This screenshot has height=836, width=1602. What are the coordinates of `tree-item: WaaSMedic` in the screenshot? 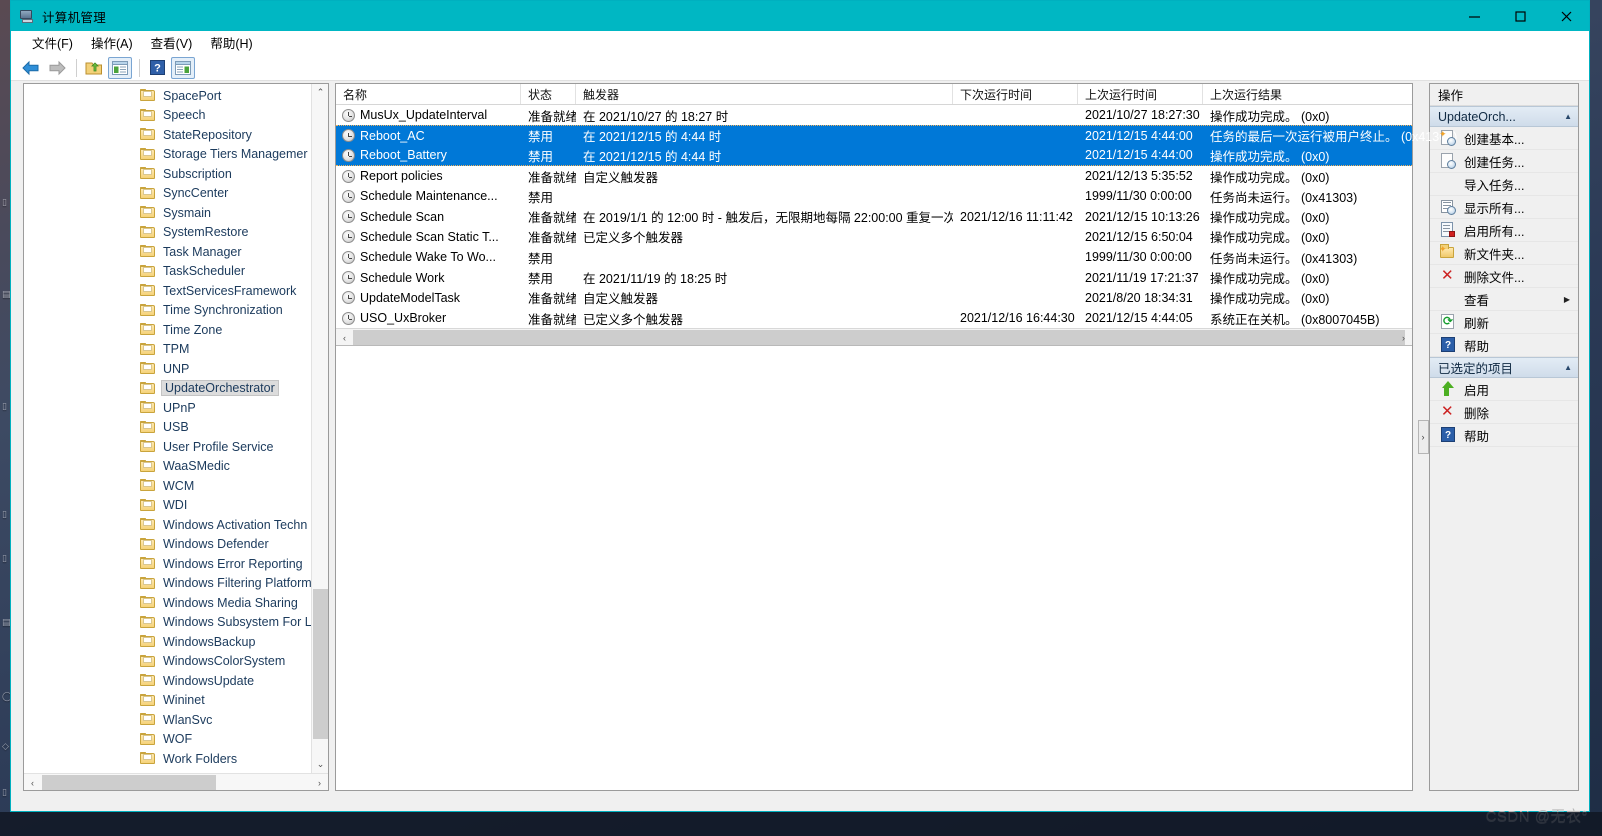 It's located at (176, 467).